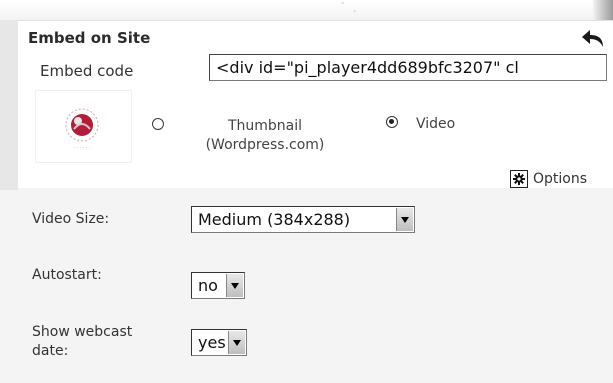  Describe the element at coordinates (350, 7) in the screenshot. I see `decorative-top-mark: ˘ ˛` at that location.